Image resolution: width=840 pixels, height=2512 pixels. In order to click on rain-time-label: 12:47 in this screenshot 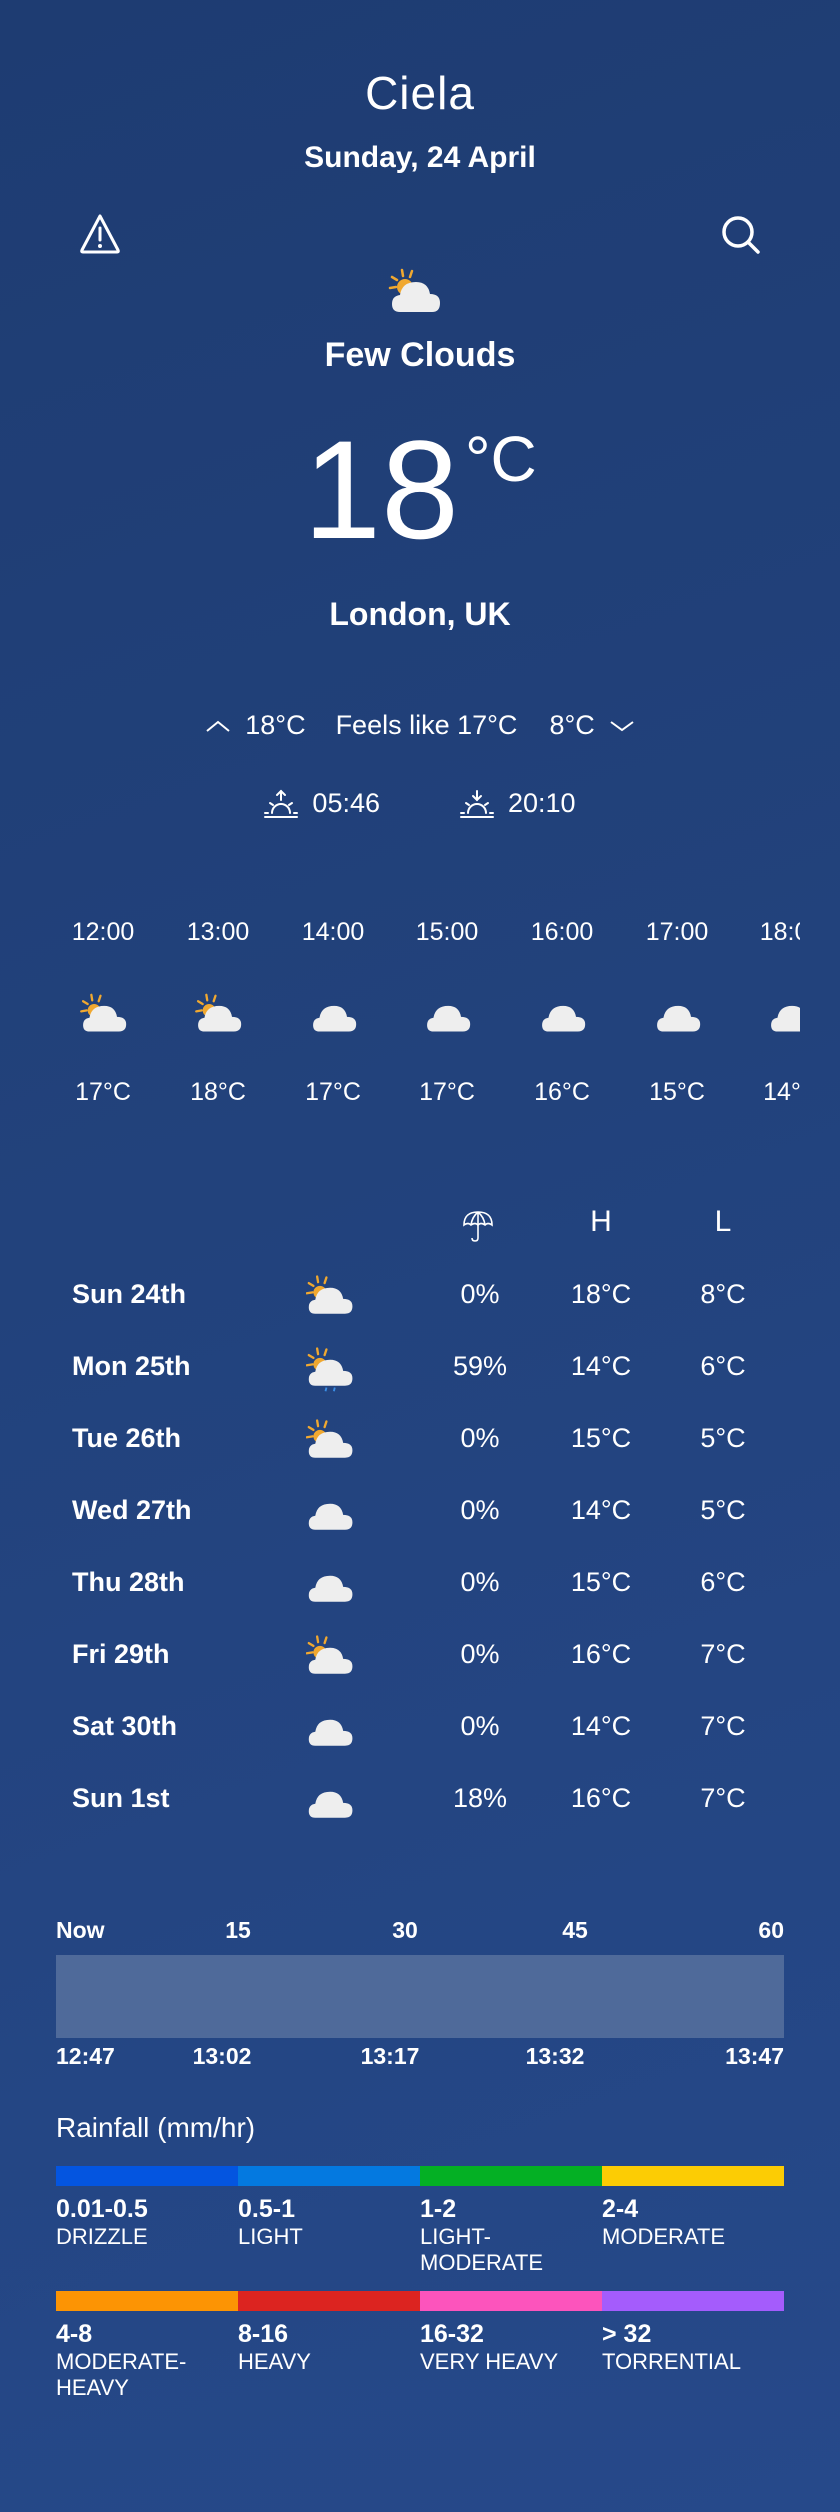, I will do `click(85, 2056)`.